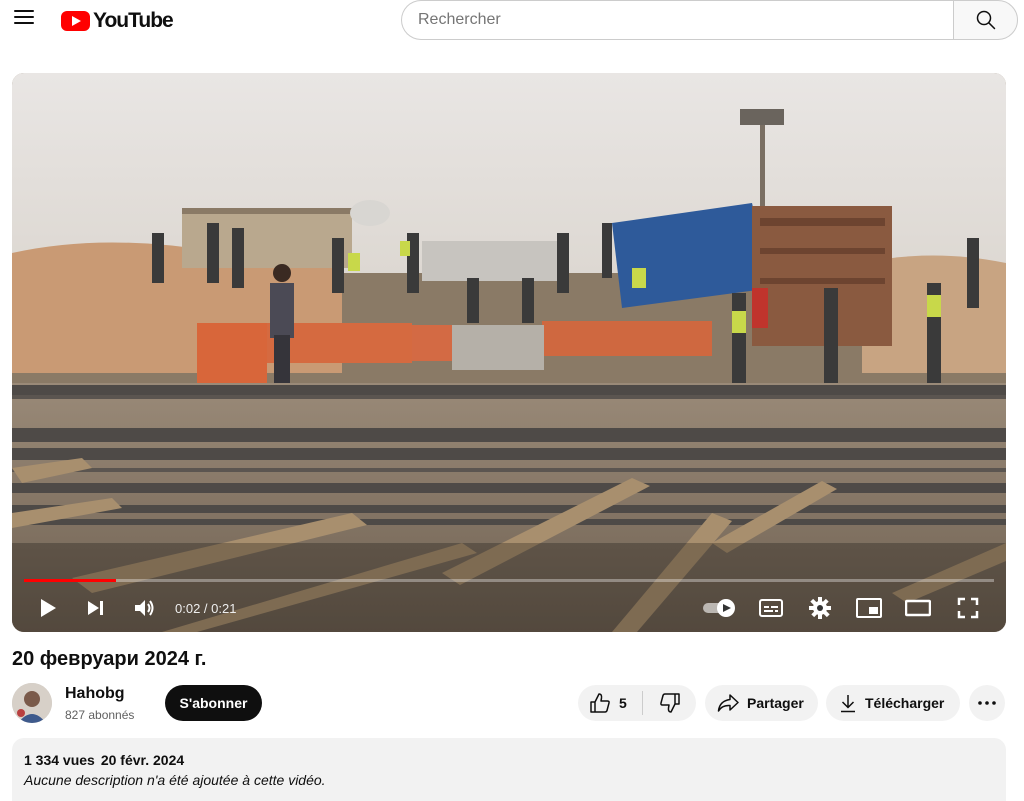 This screenshot has width=1024, height=801. Describe the element at coordinates (848, 704) in the screenshot. I see `download-icon` at that location.